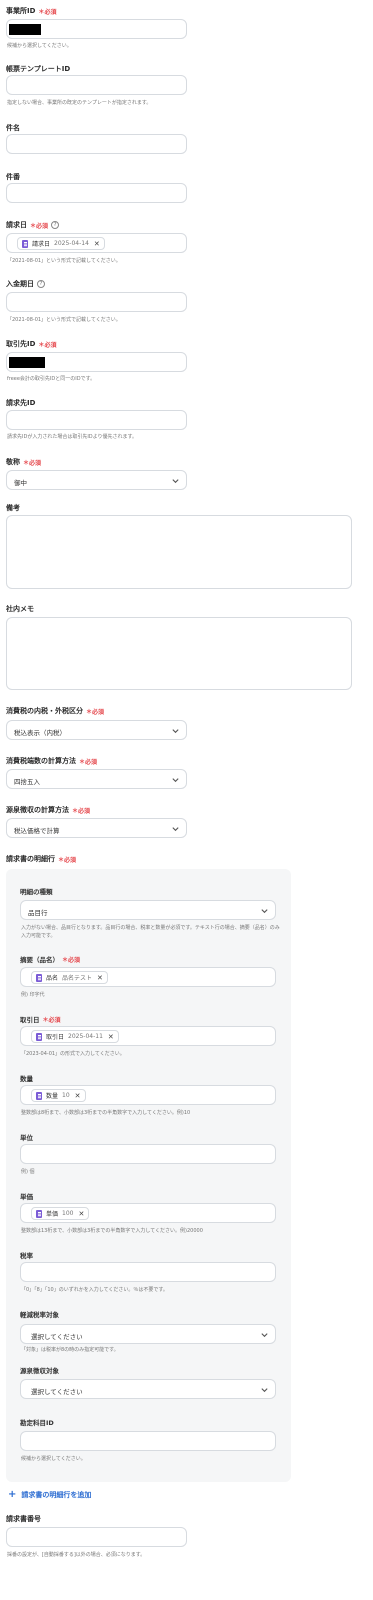 This screenshot has width=373, height=1600. What do you see at coordinates (53, 1459) in the screenshot?
I see `account-item-id-hint: 候補から選択してください。` at bounding box center [53, 1459].